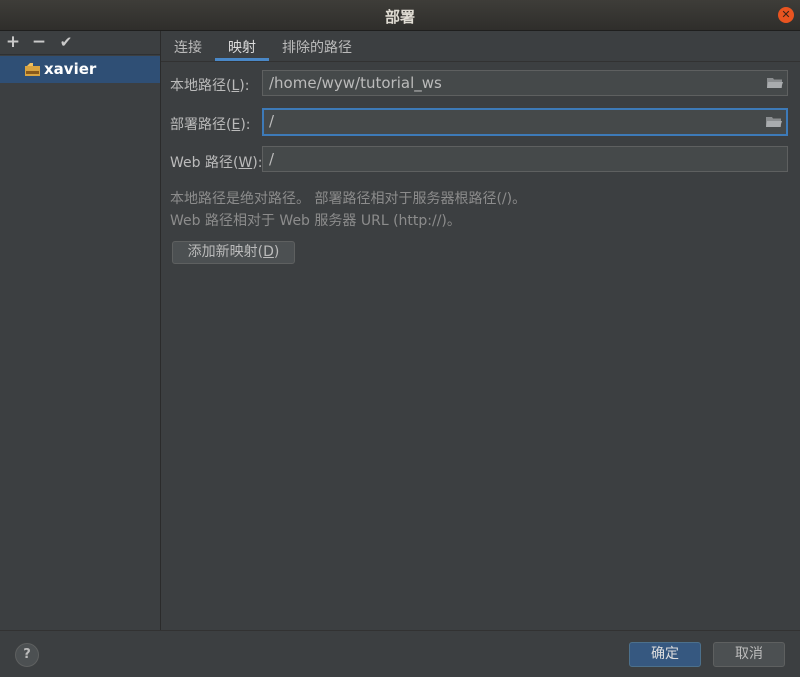  Describe the element at coordinates (315, 221) in the screenshot. I see `hint-text-line-2: Web 路径相对于 Web 服务器 URL (http://)。` at that location.